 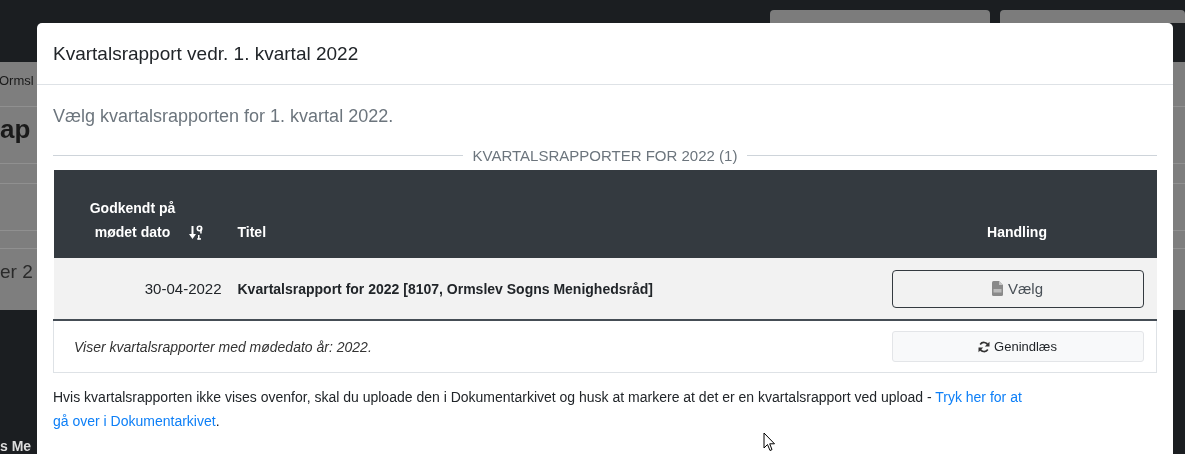 I want to click on title-cell: Kvartalsrapport for 2022 [8107, Ormslev Sogns Menighedsråd], so click(x=553, y=289).